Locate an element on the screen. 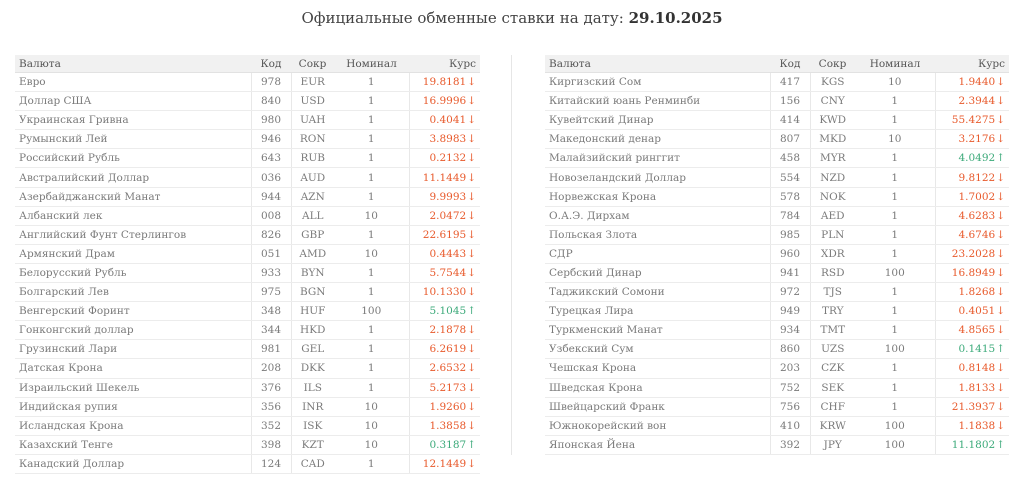 The height and width of the screenshot is (484, 1024). currency-rate: 12.1449↓ is located at coordinates (444, 464).